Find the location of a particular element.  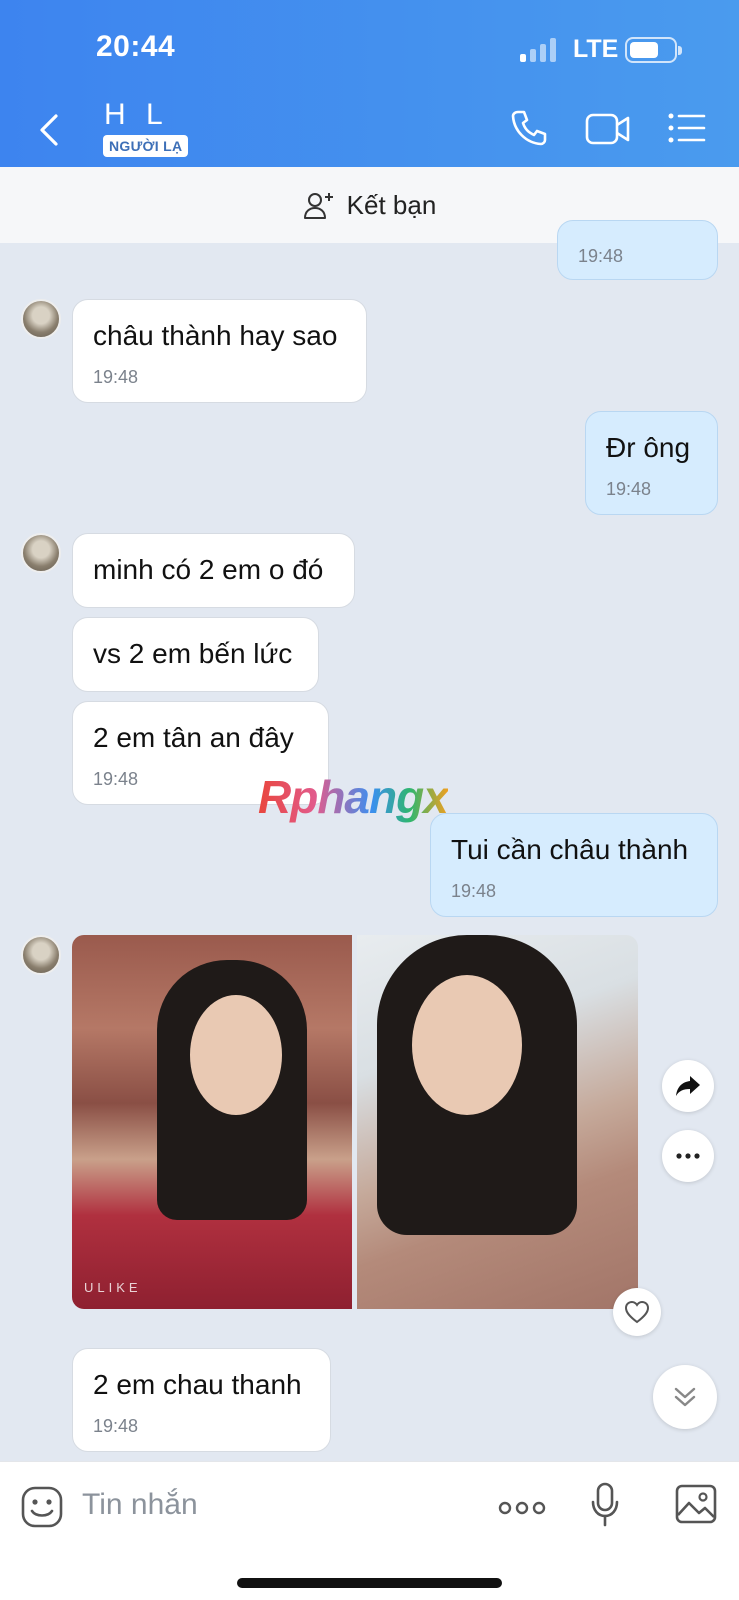

image-icon is located at coordinates (696, 1504).